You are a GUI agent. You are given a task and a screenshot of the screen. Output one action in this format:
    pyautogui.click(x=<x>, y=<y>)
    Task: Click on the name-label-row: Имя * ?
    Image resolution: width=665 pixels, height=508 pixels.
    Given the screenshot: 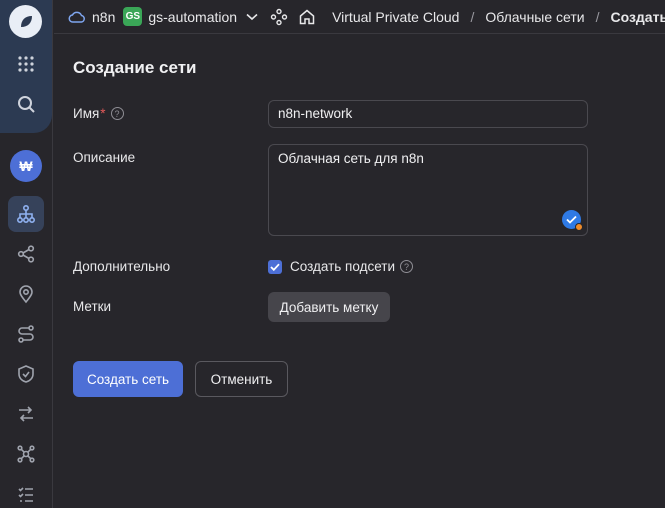 What is the action you would take?
    pyautogui.click(x=98, y=113)
    